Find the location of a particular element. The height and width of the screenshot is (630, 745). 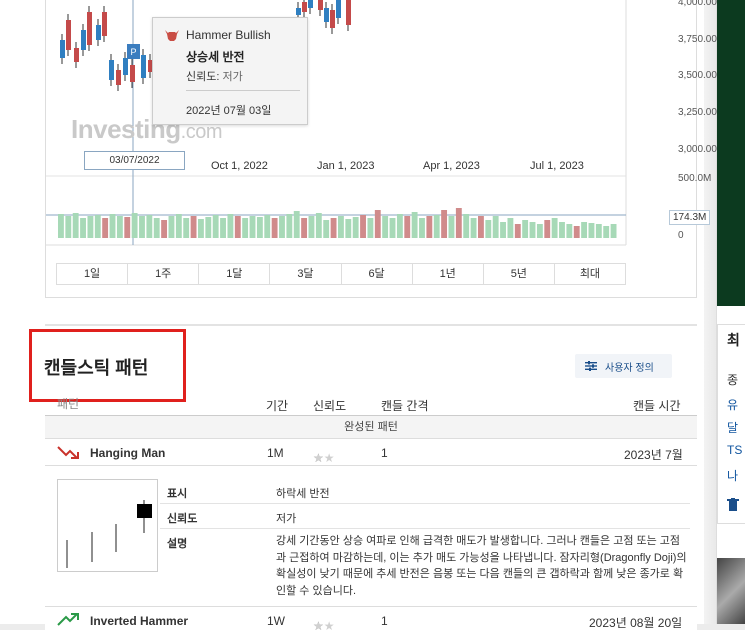

detail-signal-label: 표시 is located at coordinates (177, 494).